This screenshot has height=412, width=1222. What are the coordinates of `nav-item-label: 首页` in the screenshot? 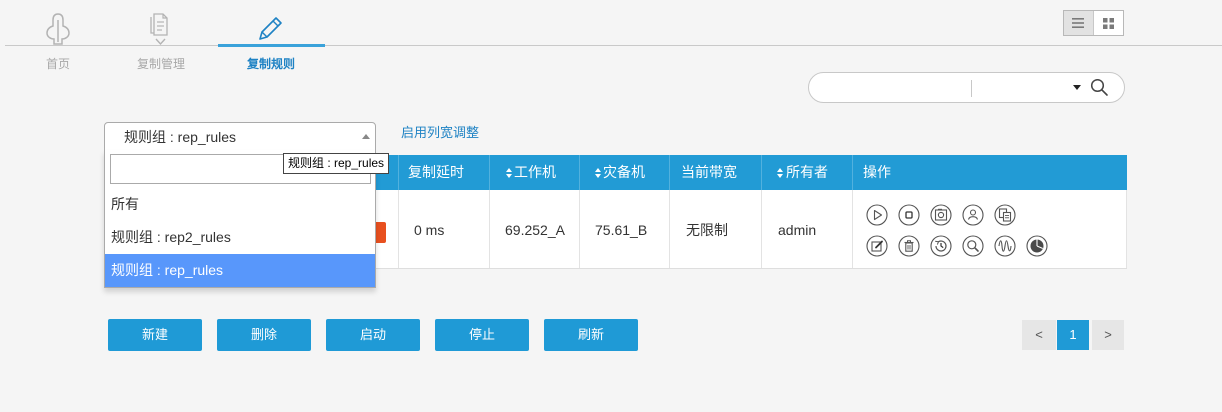 It's located at (57, 64).